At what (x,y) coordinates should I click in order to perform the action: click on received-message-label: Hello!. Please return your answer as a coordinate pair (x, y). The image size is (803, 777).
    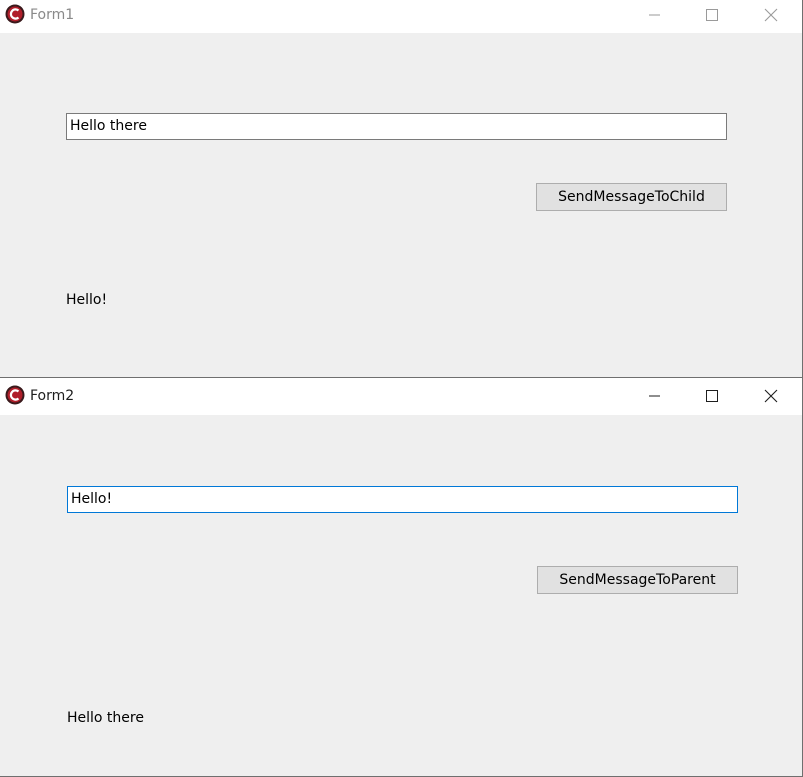
    Looking at the image, I should click on (87, 300).